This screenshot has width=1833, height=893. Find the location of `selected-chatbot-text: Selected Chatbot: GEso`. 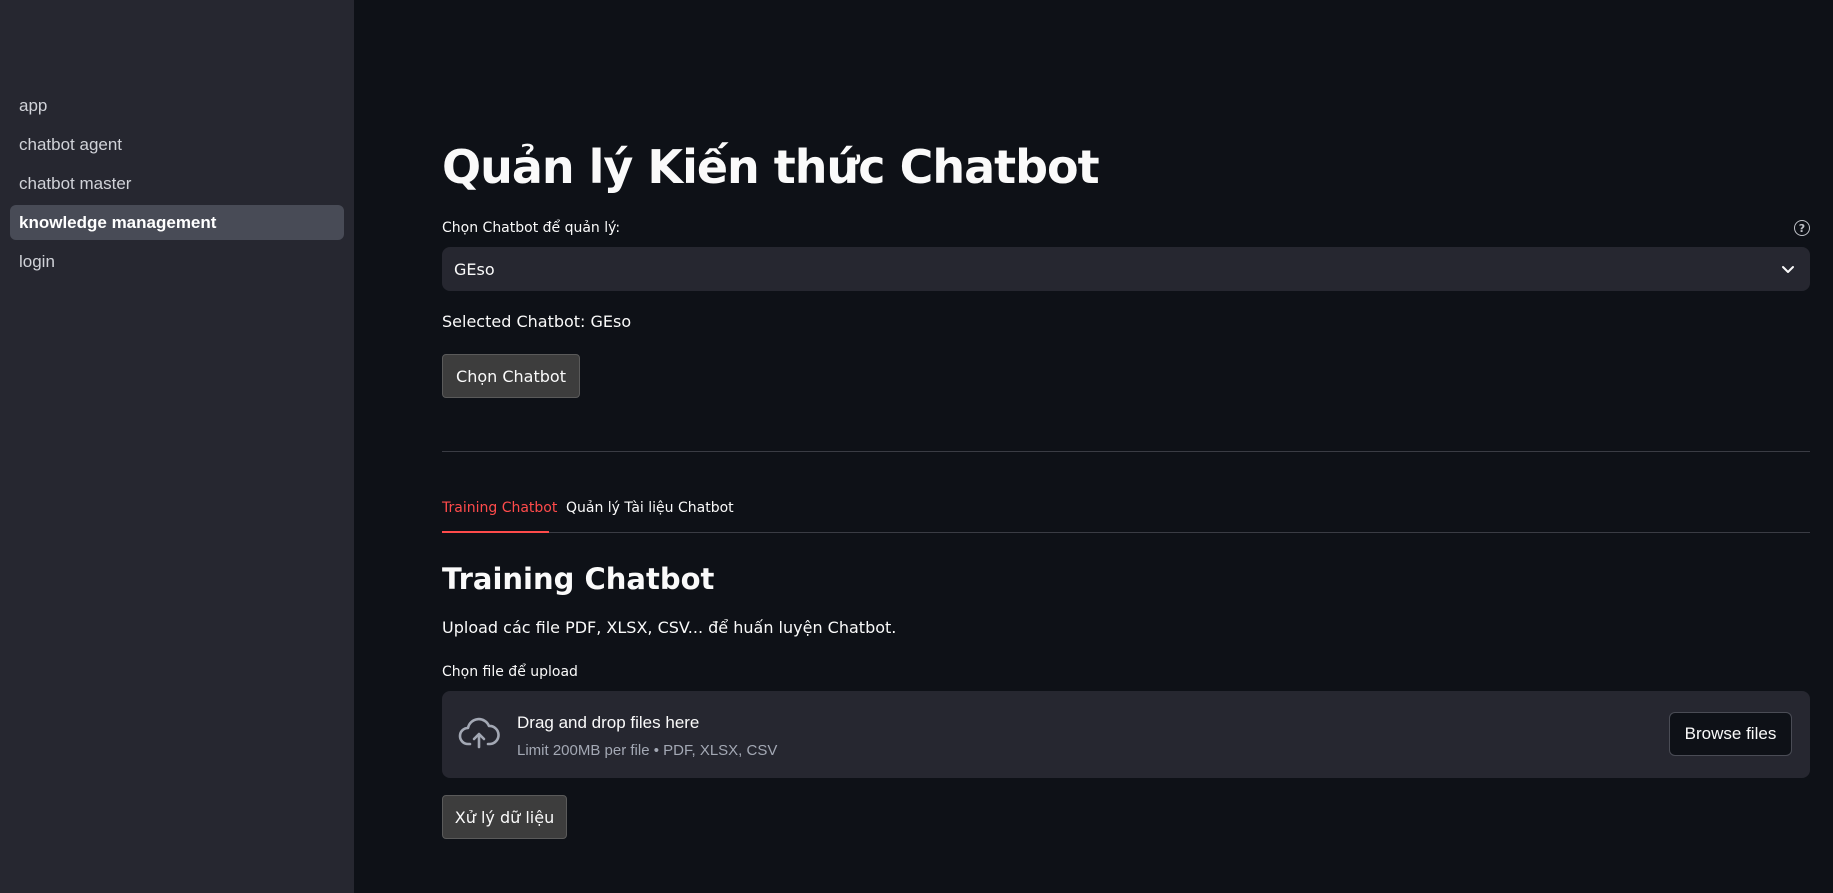

selected-chatbot-text: Selected Chatbot: GEso is located at coordinates (537, 321).